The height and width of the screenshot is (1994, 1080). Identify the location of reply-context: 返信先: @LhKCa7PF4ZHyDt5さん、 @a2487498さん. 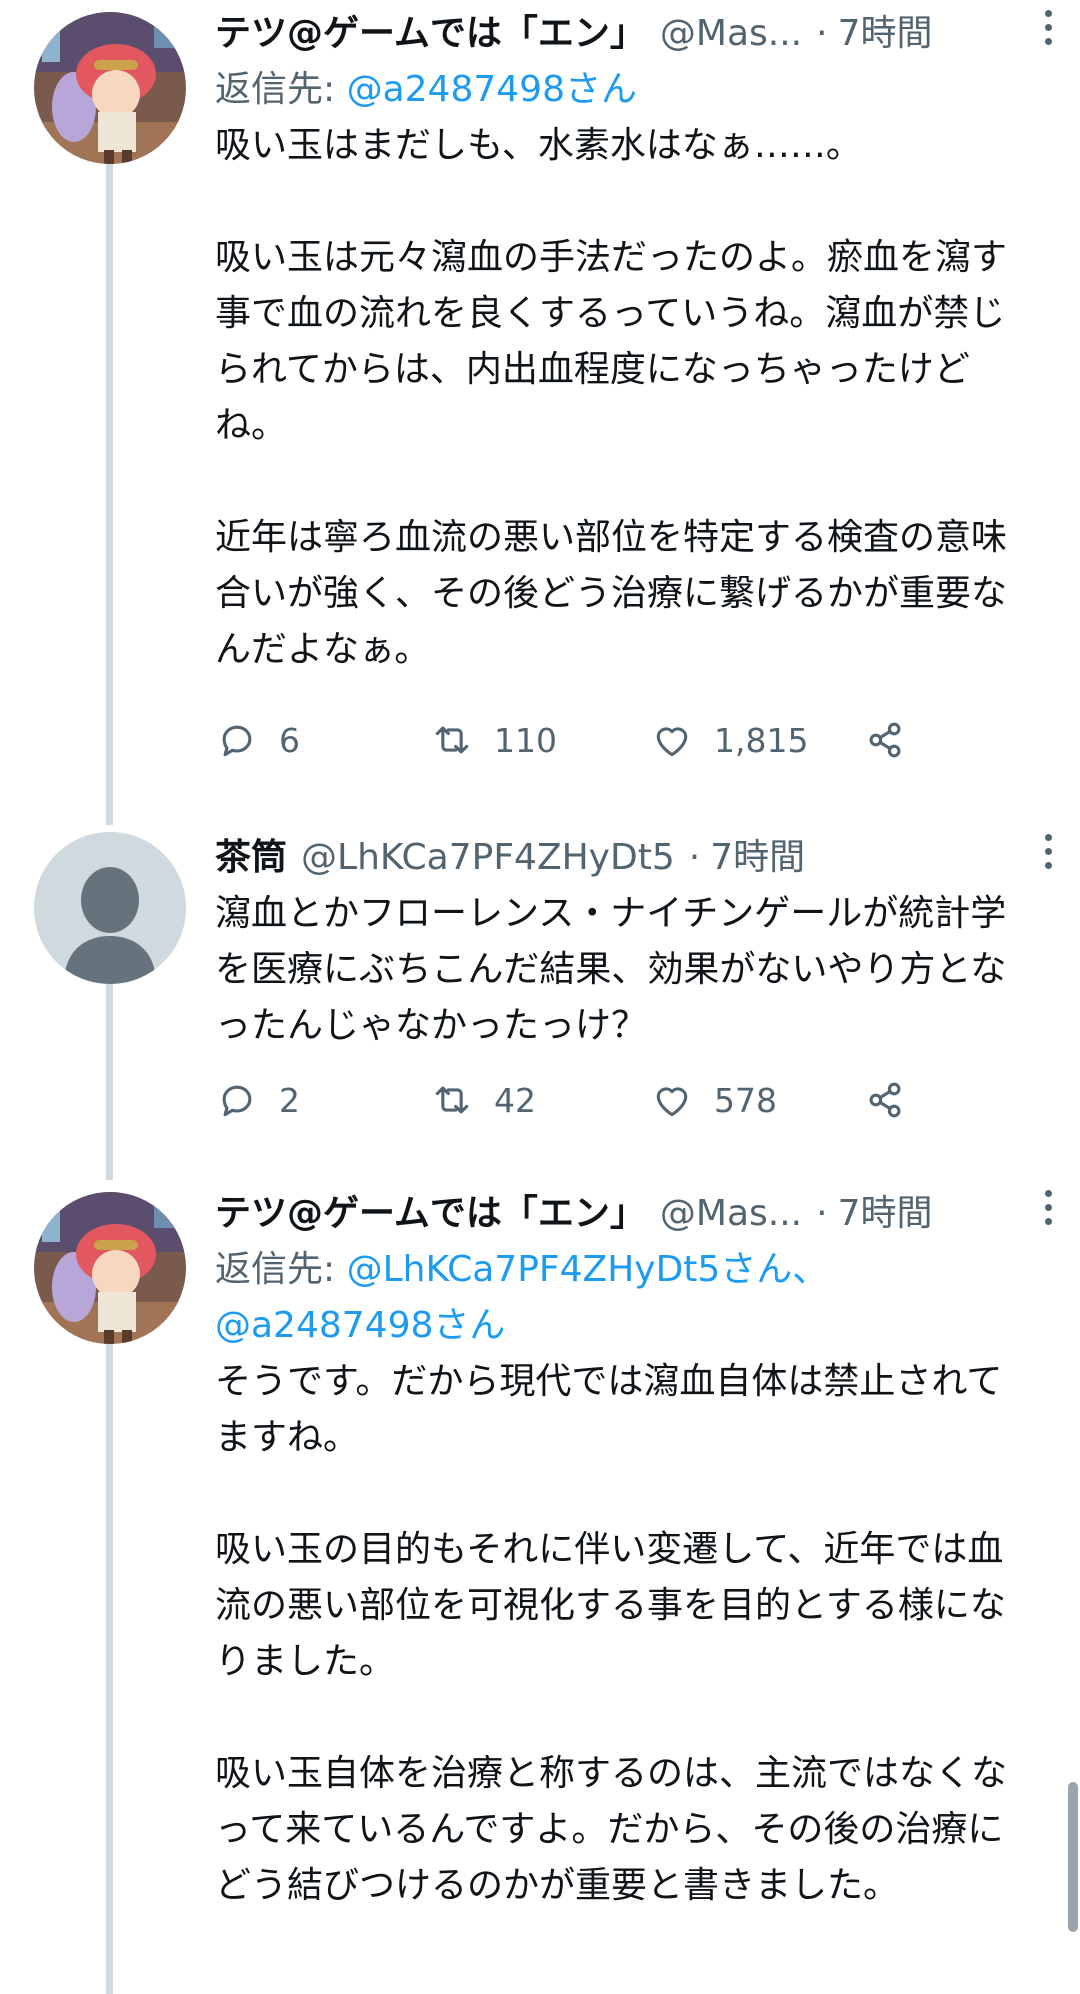
(617, 1298).